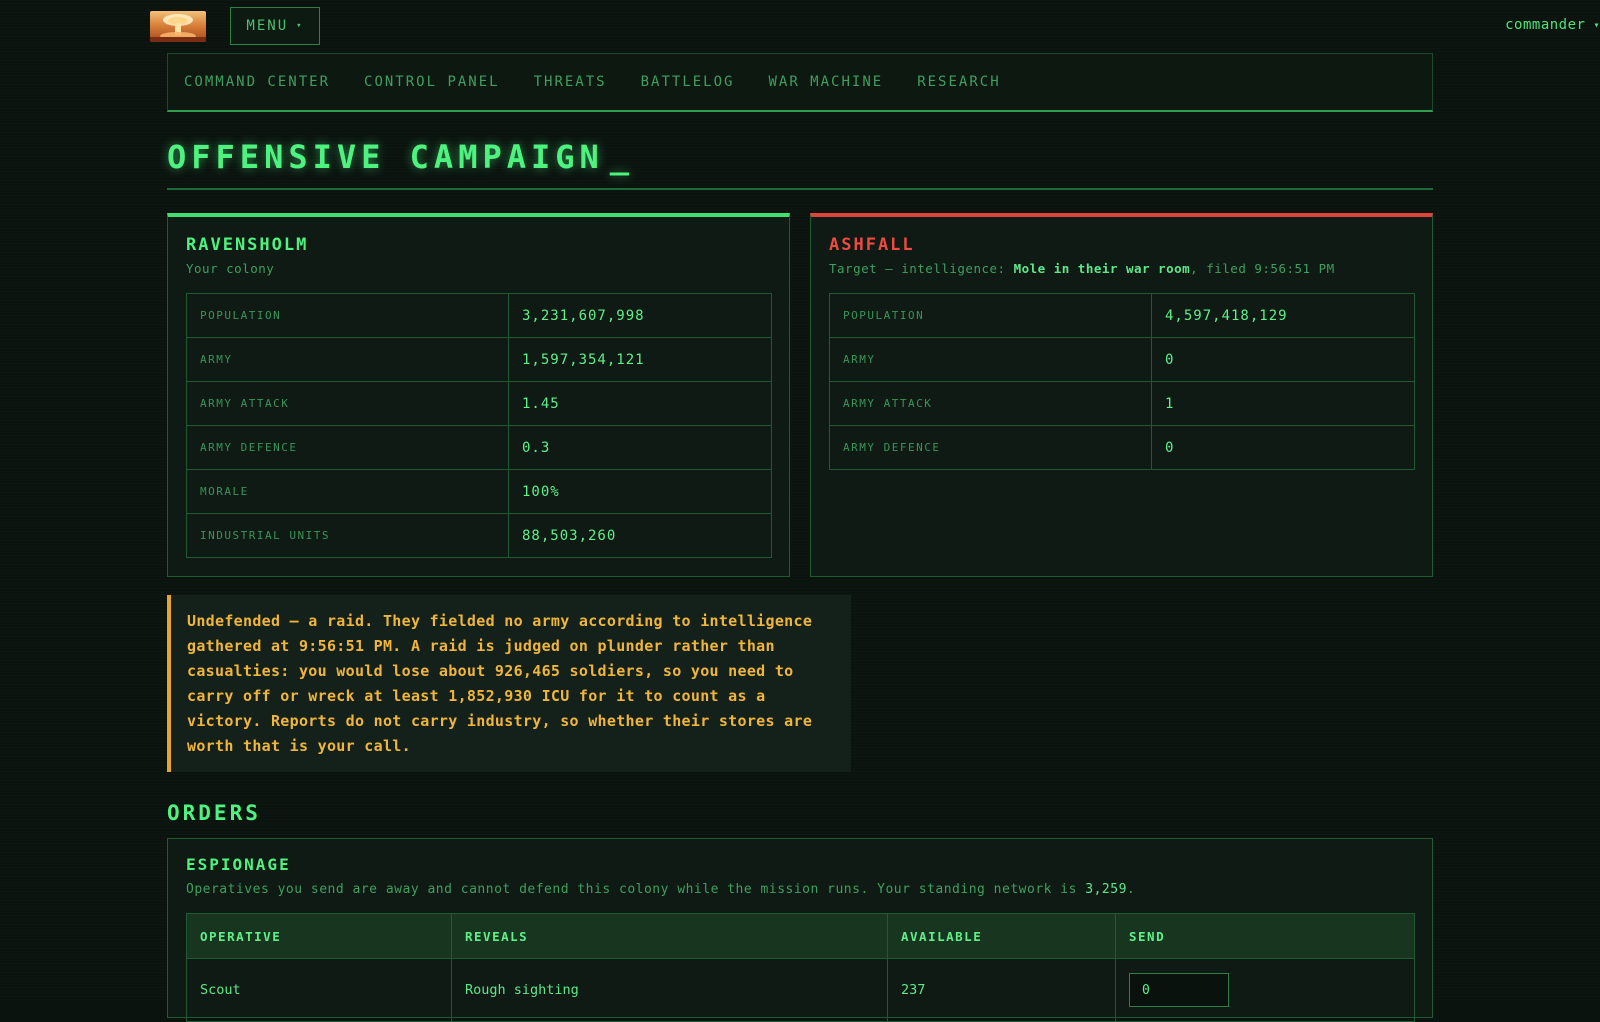  Describe the element at coordinates (319, 990) in the screenshot. I see `operative-name: Scout` at that location.